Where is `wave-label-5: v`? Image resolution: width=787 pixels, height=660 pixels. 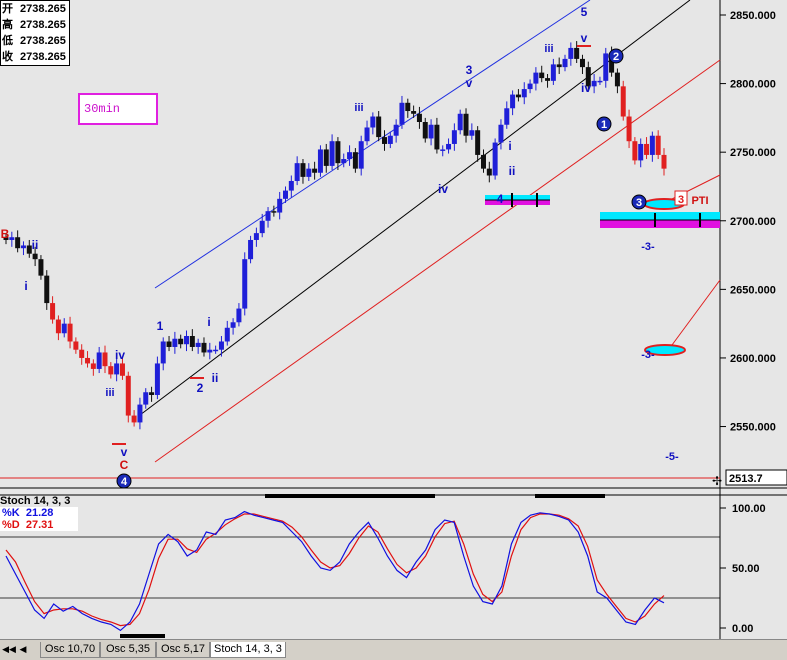 wave-label-5: v is located at coordinates (124, 452).